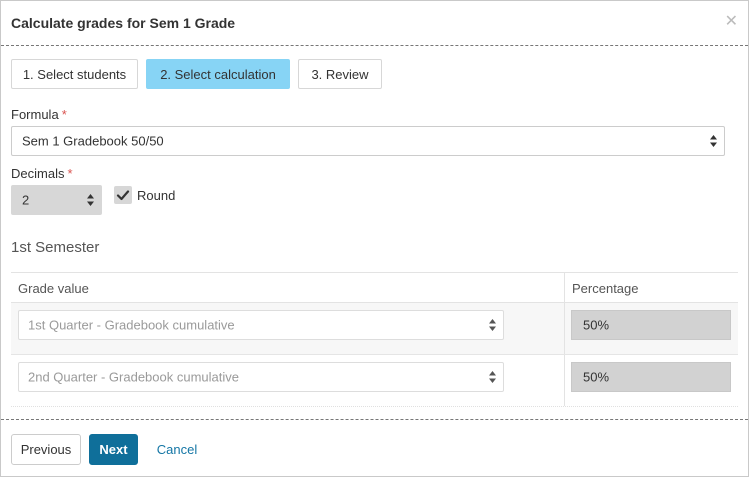 The height and width of the screenshot is (477, 749). I want to click on header-percentage: Percentage, so click(605, 288).